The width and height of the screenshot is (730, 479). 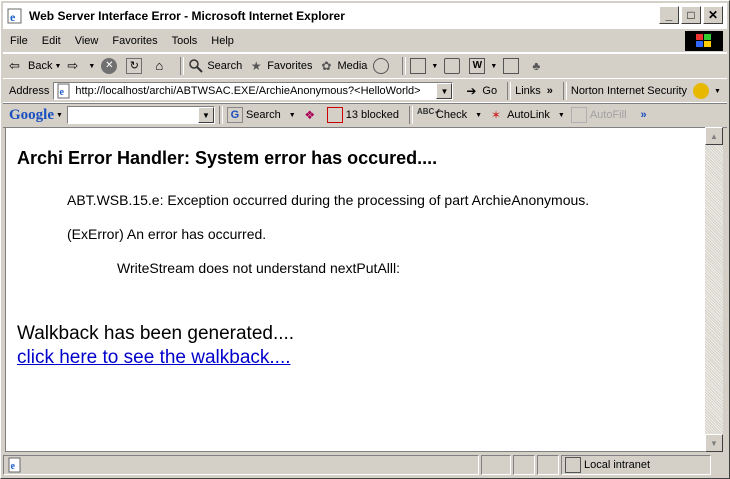 I want to click on menu-tools: Tools, so click(x=185, y=41).